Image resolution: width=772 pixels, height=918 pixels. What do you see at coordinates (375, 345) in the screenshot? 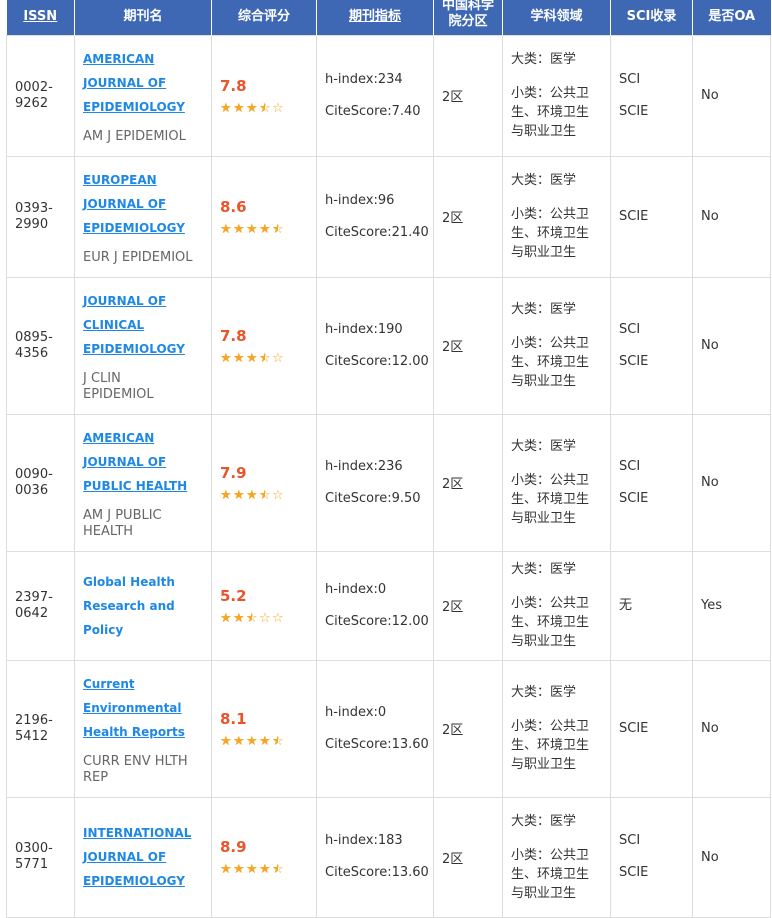
I see `metrics-cell: h-index:190 CiteScore:12.00` at bounding box center [375, 345].